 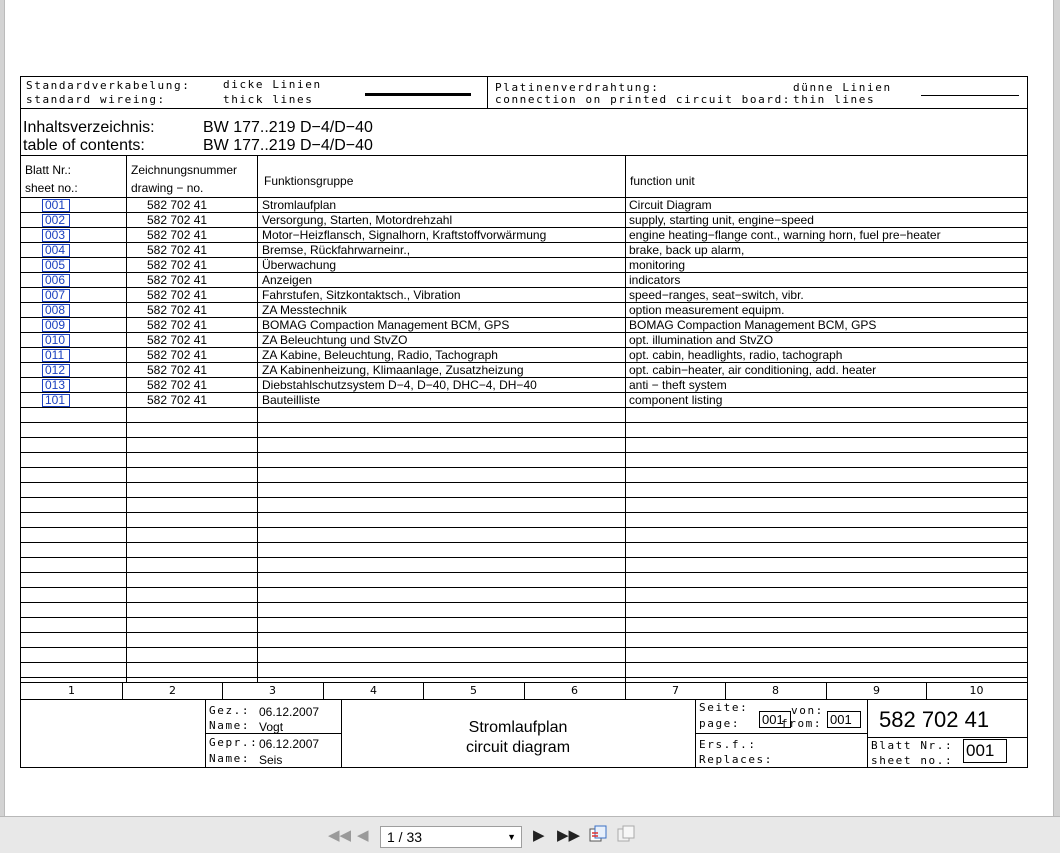 I want to click on function-group-cell: BOMAG Compaction Management BCM, GPS, so click(x=386, y=325).